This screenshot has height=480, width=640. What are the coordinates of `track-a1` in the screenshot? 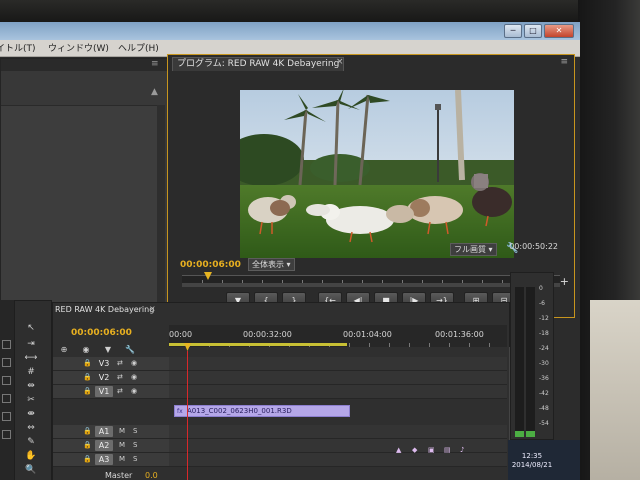 It's located at (338, 432).